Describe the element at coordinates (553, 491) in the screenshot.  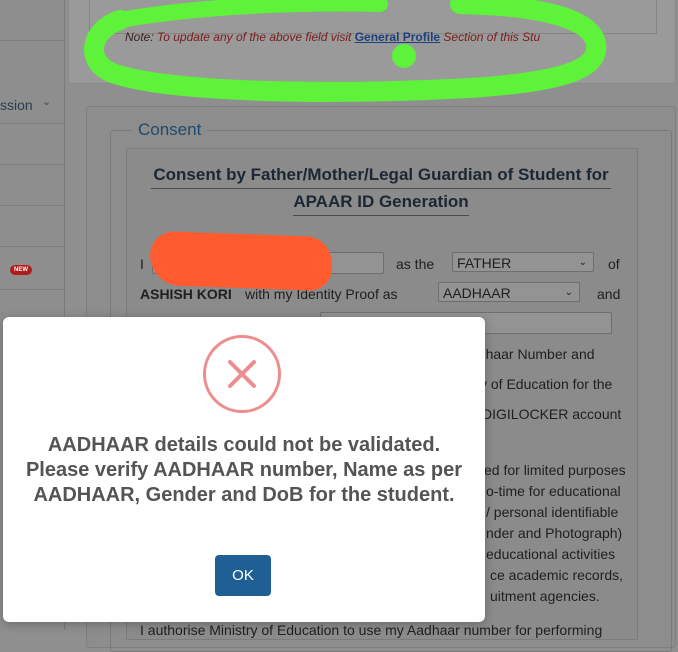
I see `consent-text-fragment: o-time for educational` at that location.